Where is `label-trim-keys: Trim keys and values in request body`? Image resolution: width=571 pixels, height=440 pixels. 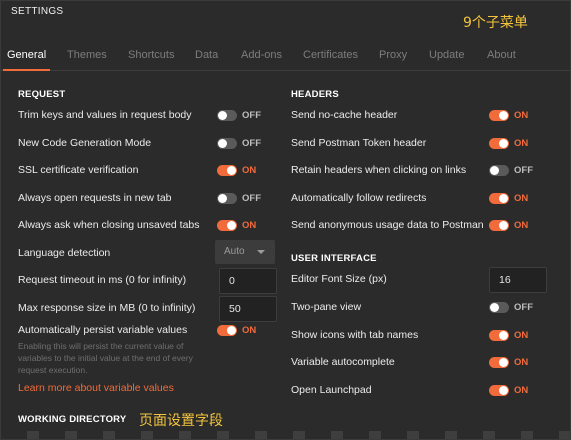 label-trim-keys: Trim keys and values in request body is located at coordinates (105, 115).